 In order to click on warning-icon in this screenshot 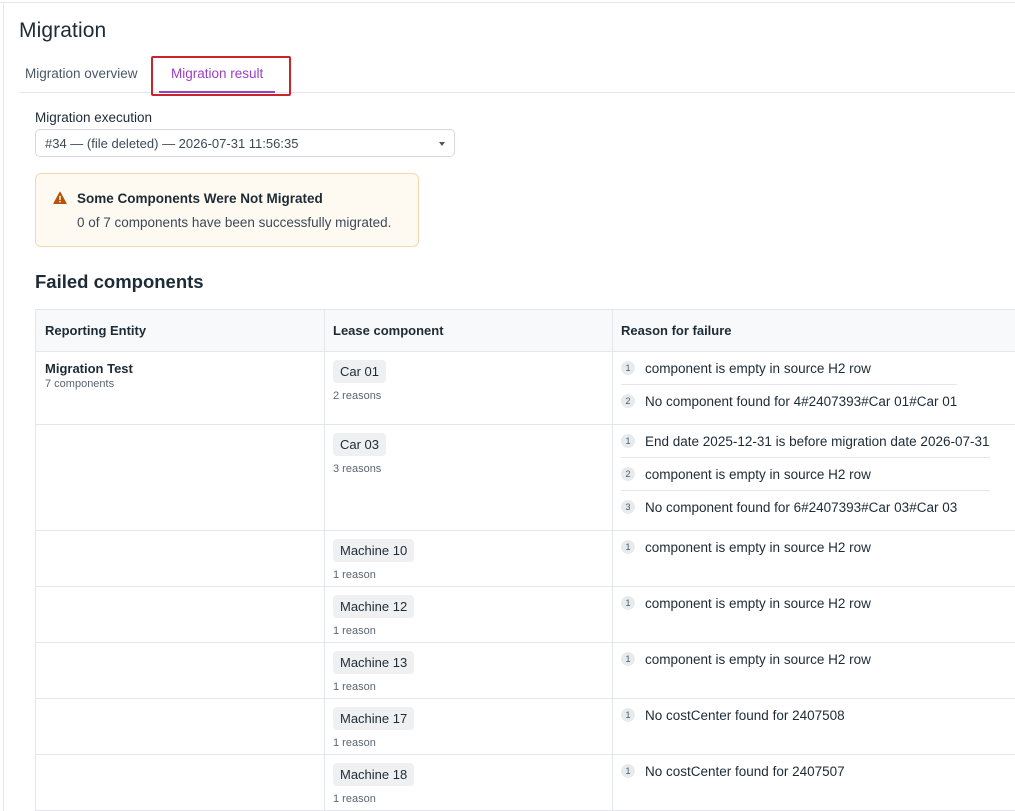, I will do `click(60, 197)`.